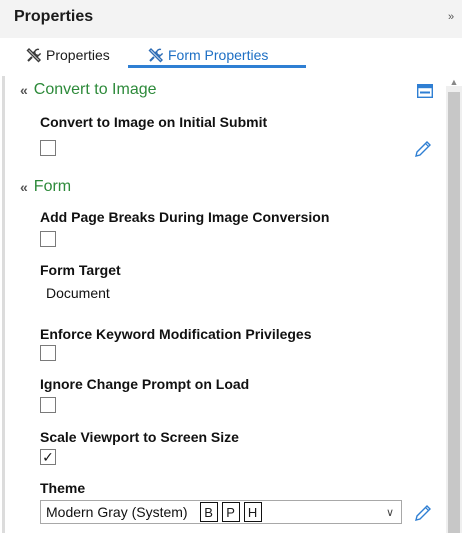 The width and height of the screenshot is (462, 533). I want to click on theme-select: Modern Gray (System) B P H ∨, so click(221, 512).